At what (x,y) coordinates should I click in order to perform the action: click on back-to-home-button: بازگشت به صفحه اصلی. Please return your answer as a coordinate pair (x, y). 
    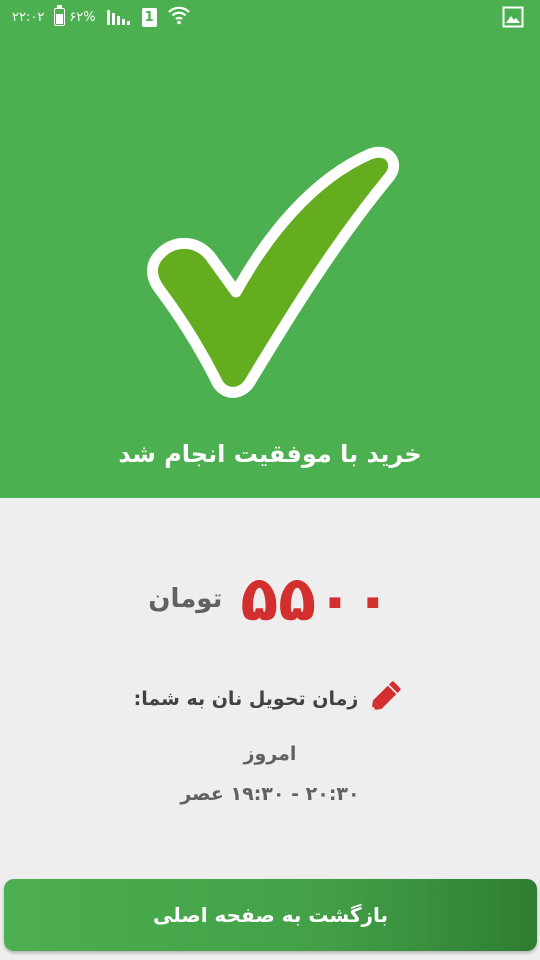
    Looking at the image, I should click on (270, 915).